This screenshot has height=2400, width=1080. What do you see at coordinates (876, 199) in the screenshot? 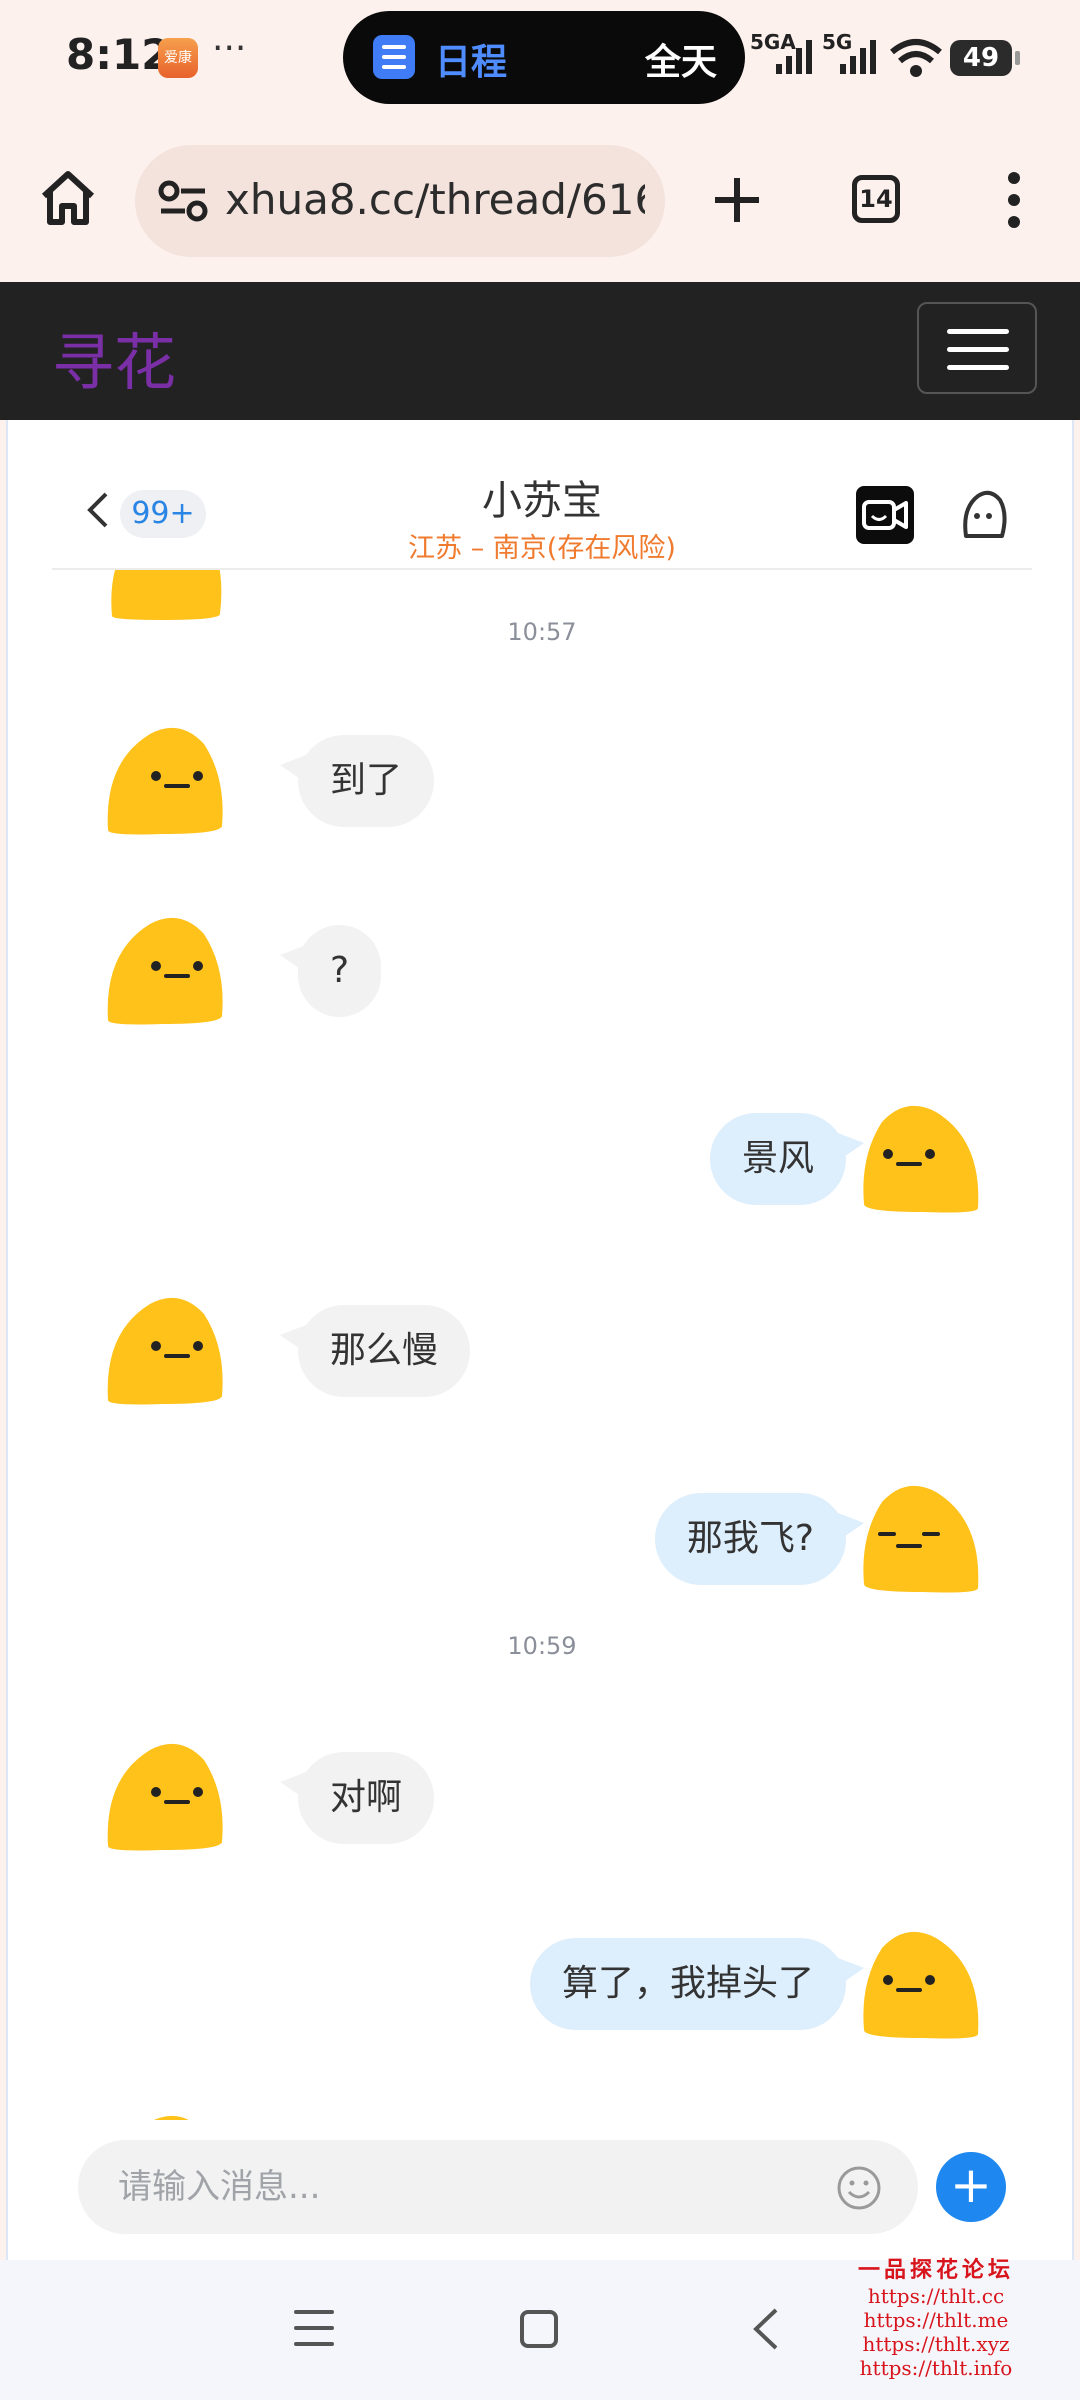
I see `tabs-icon: 14` at bounding box center [876, 199].